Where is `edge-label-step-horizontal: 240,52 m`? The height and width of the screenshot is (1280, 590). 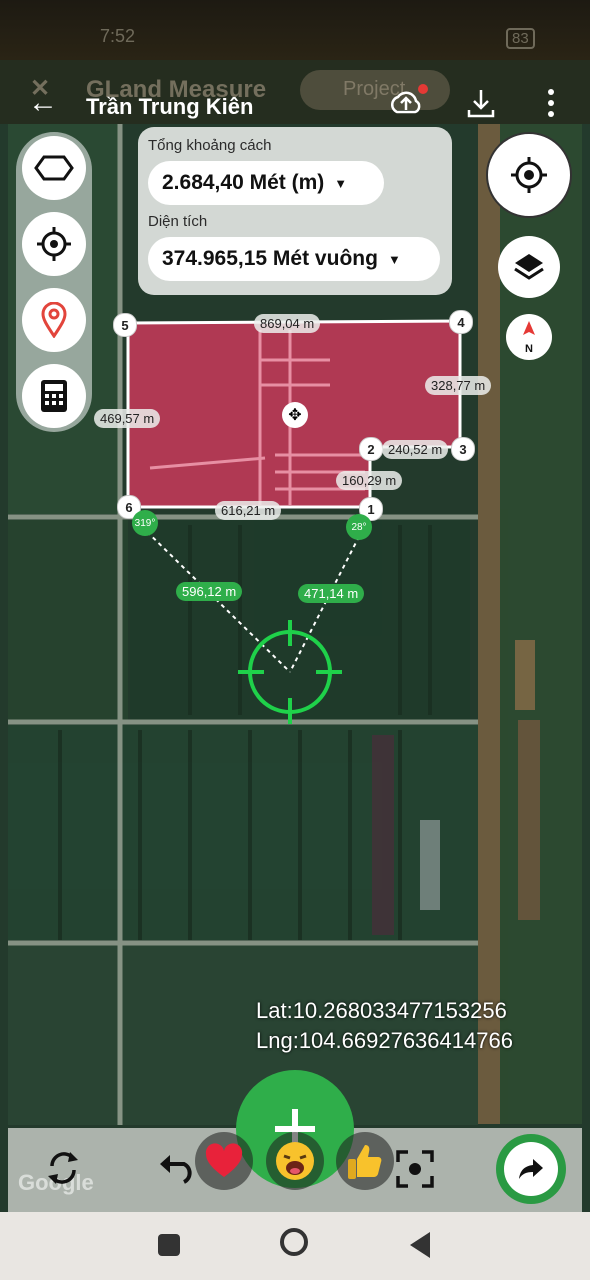
edge-label-step-horizontal: 240,52 m is located at coordinates (415, 449).